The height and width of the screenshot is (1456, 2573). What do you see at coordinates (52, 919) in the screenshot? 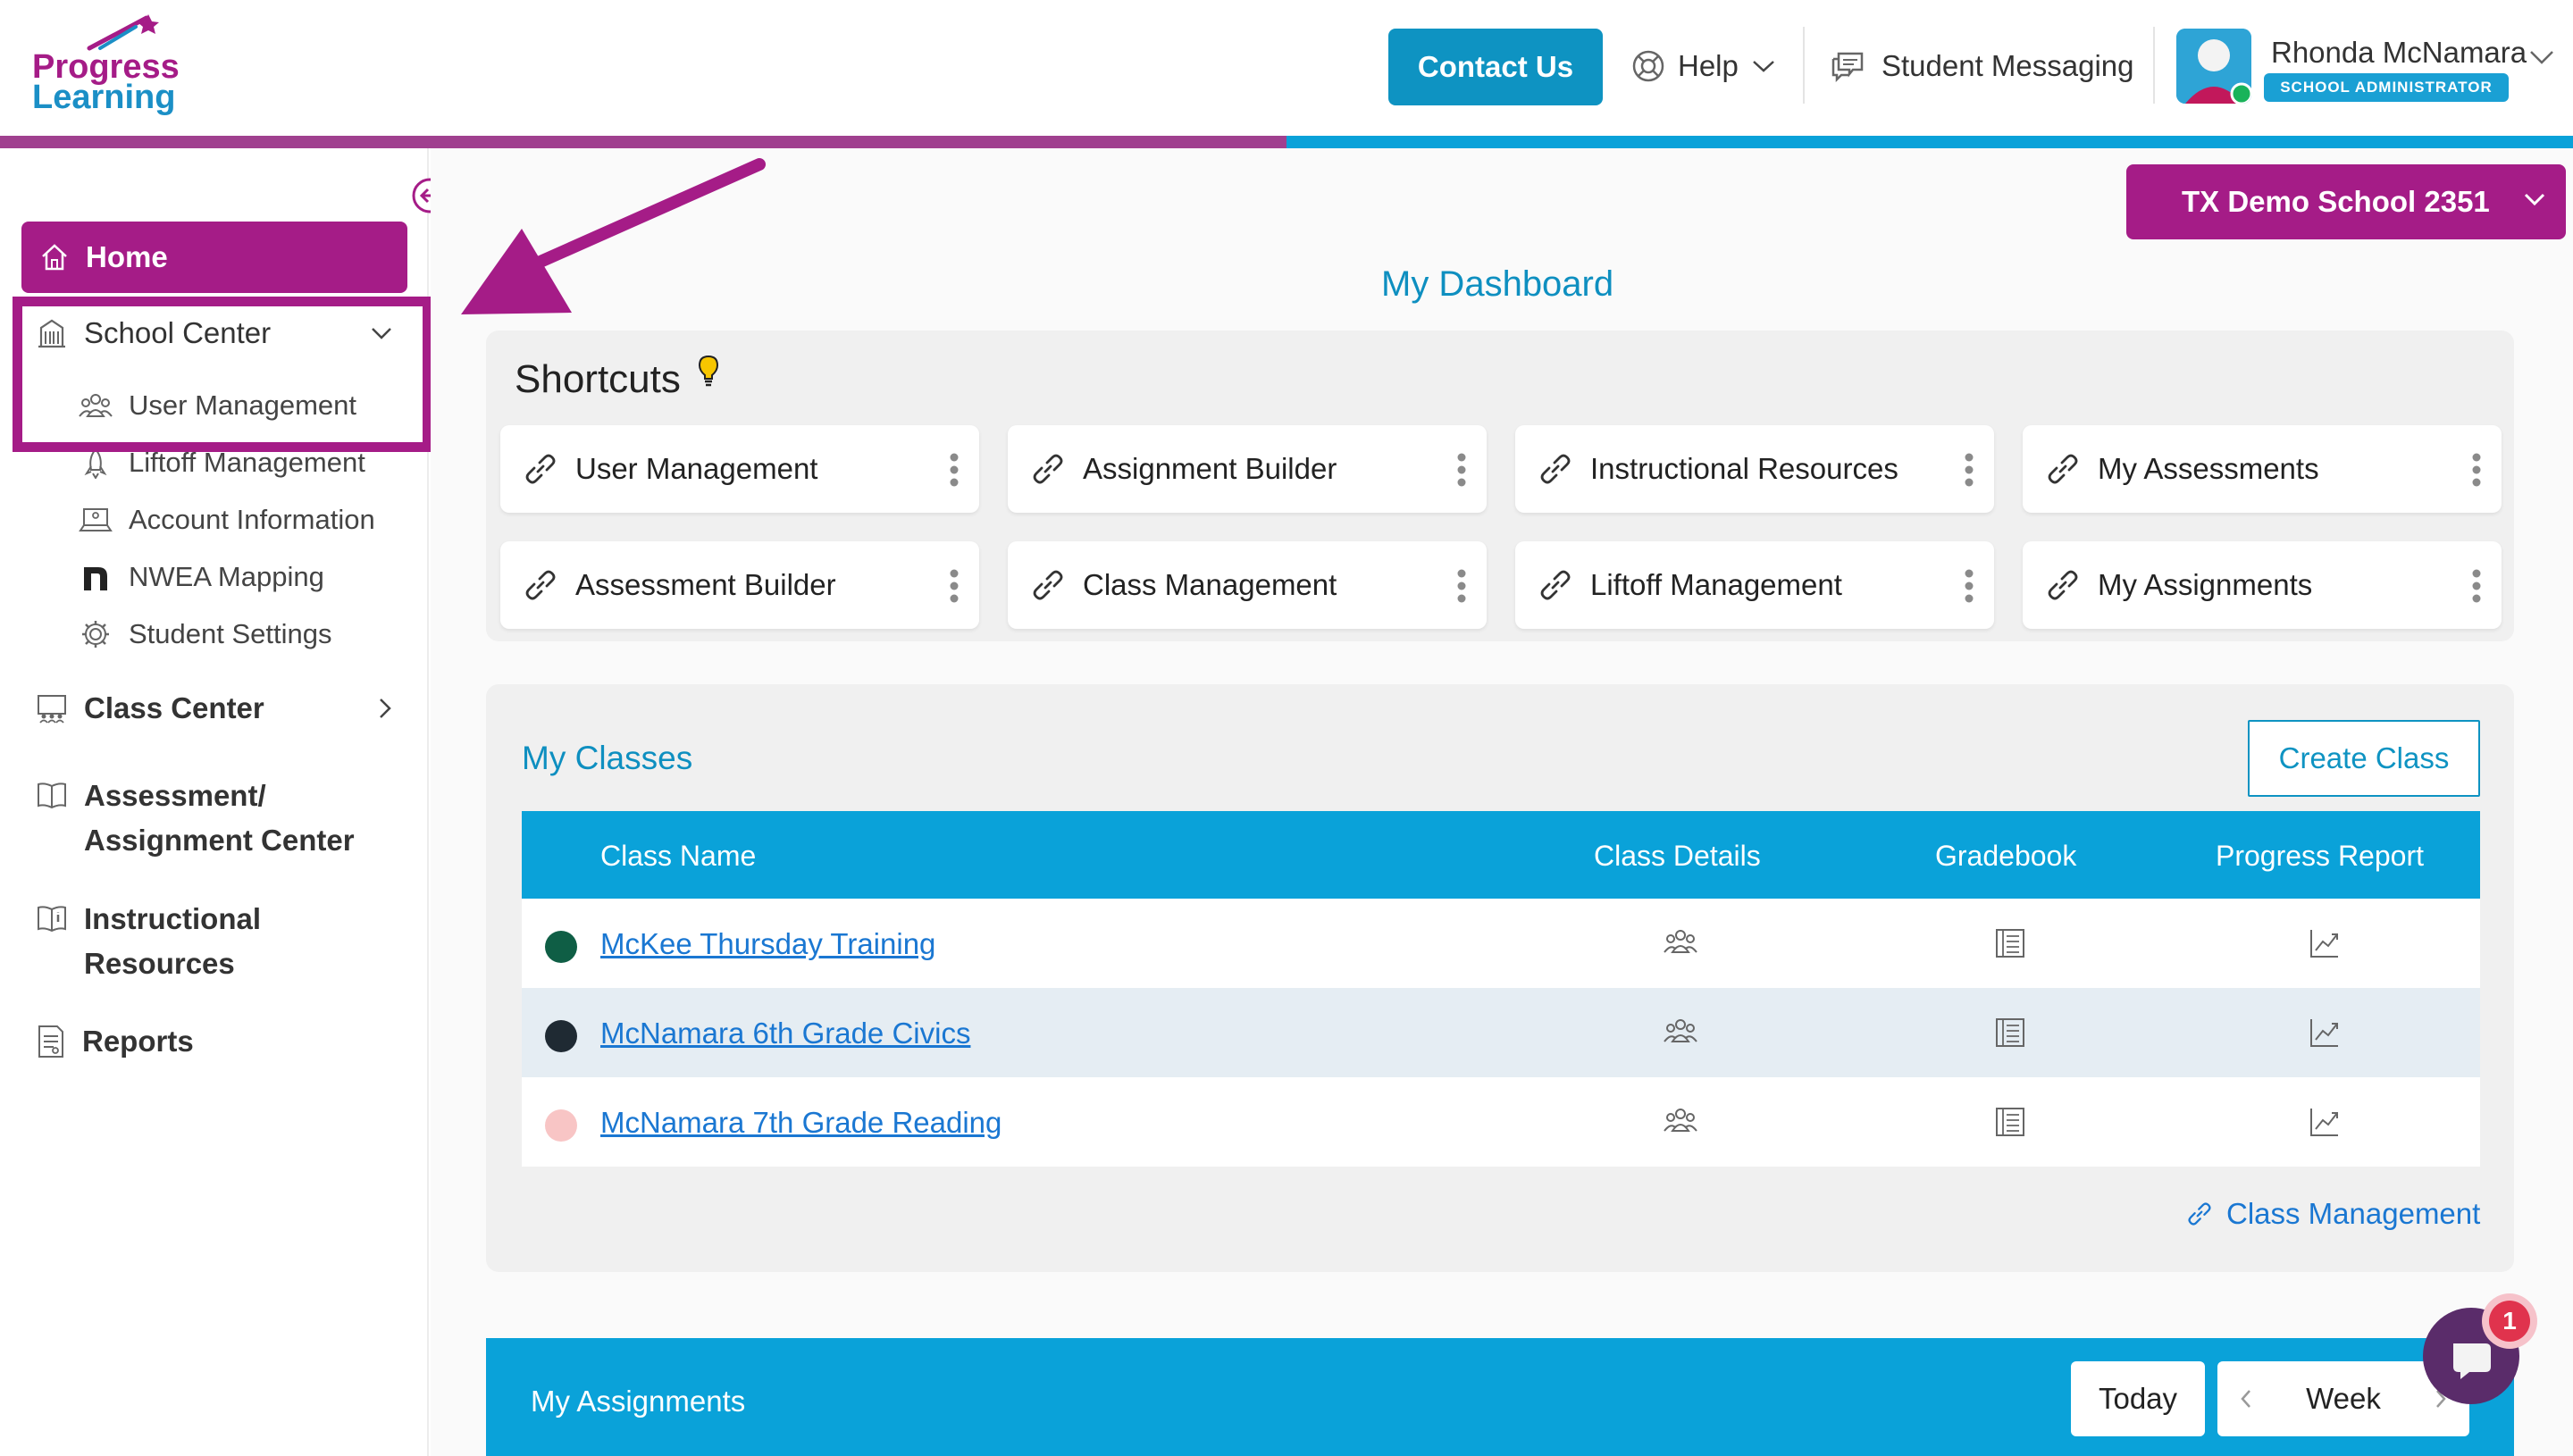
I see `book-info-icon` at bounding box center [52, 919].